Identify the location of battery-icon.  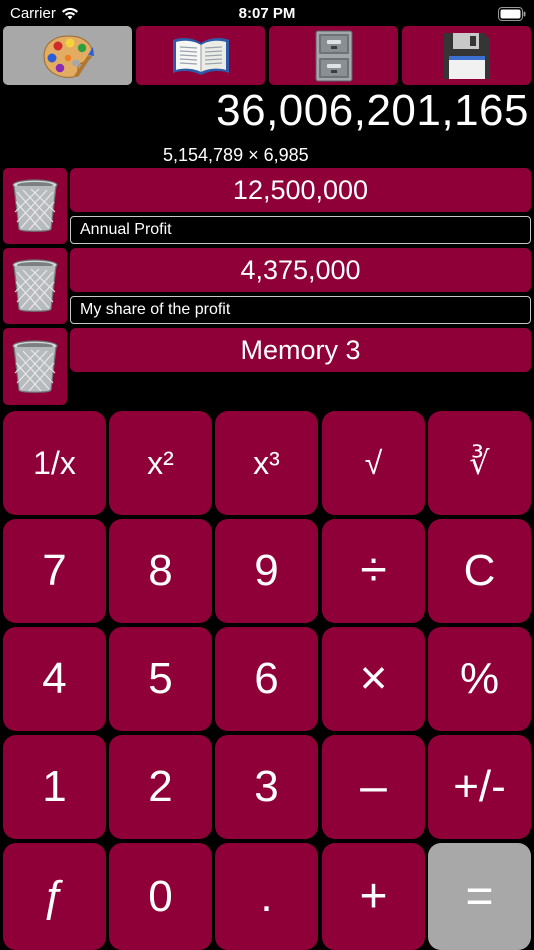
(512, 14).